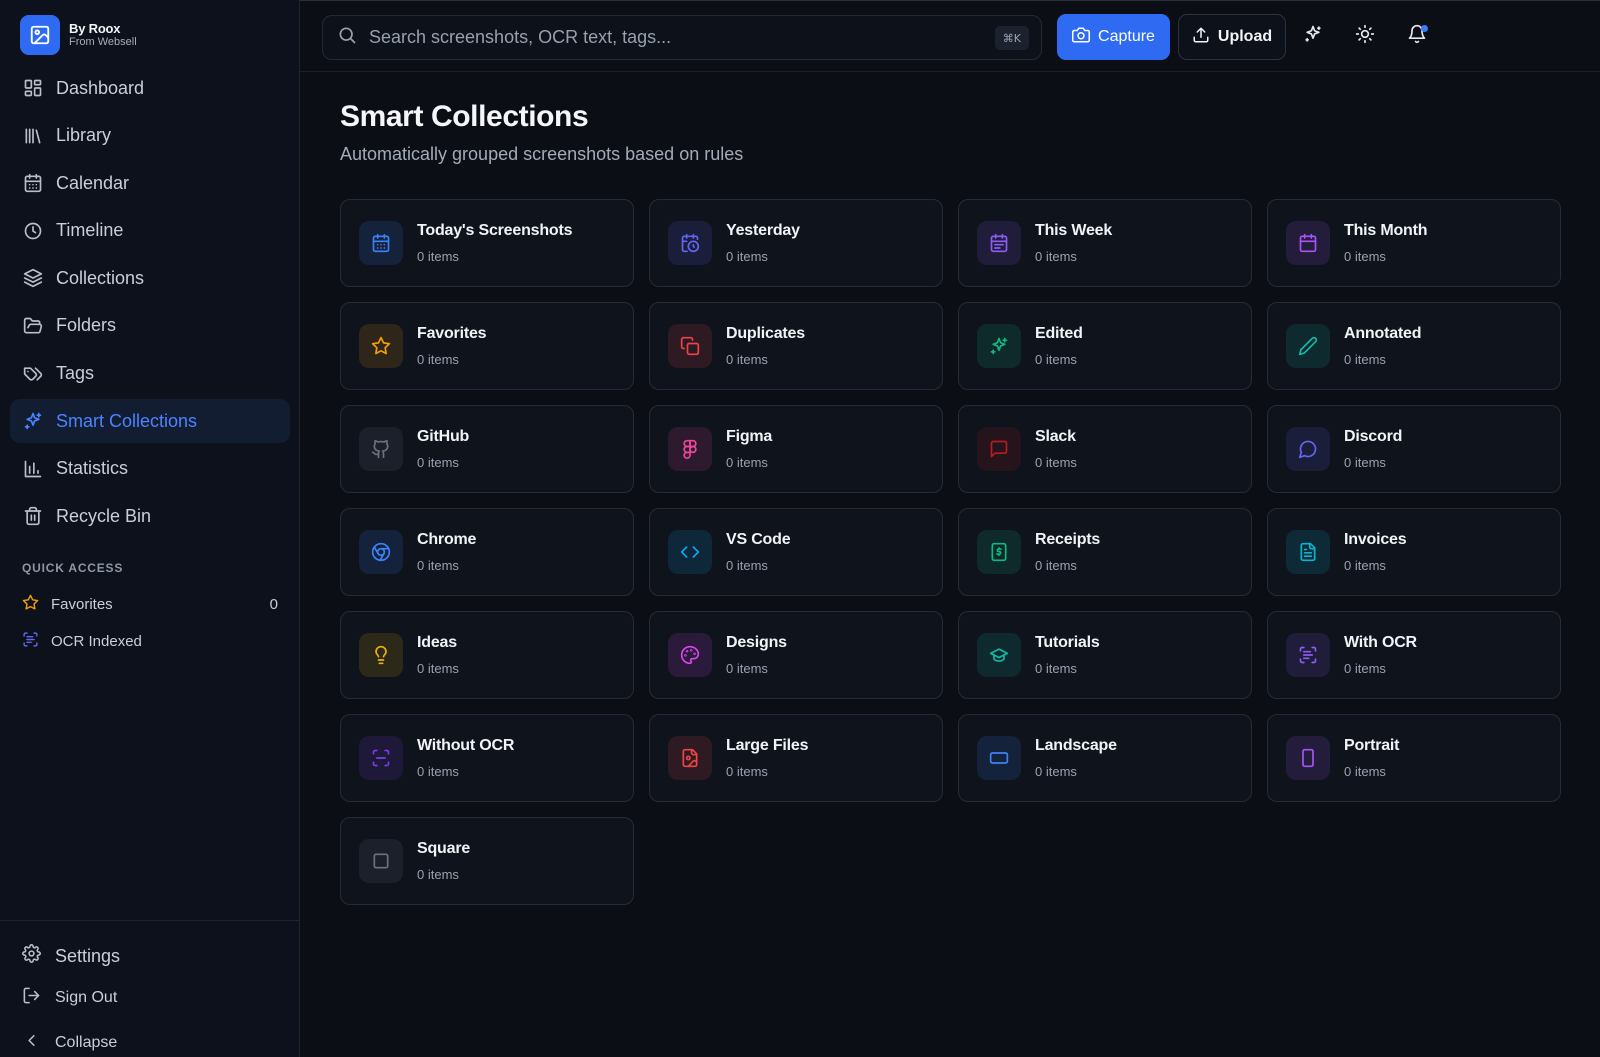  Describe the element at coordinates (796, 655) in the screenshot. I see `collection-card-designs: Designs 0 items` at that location.